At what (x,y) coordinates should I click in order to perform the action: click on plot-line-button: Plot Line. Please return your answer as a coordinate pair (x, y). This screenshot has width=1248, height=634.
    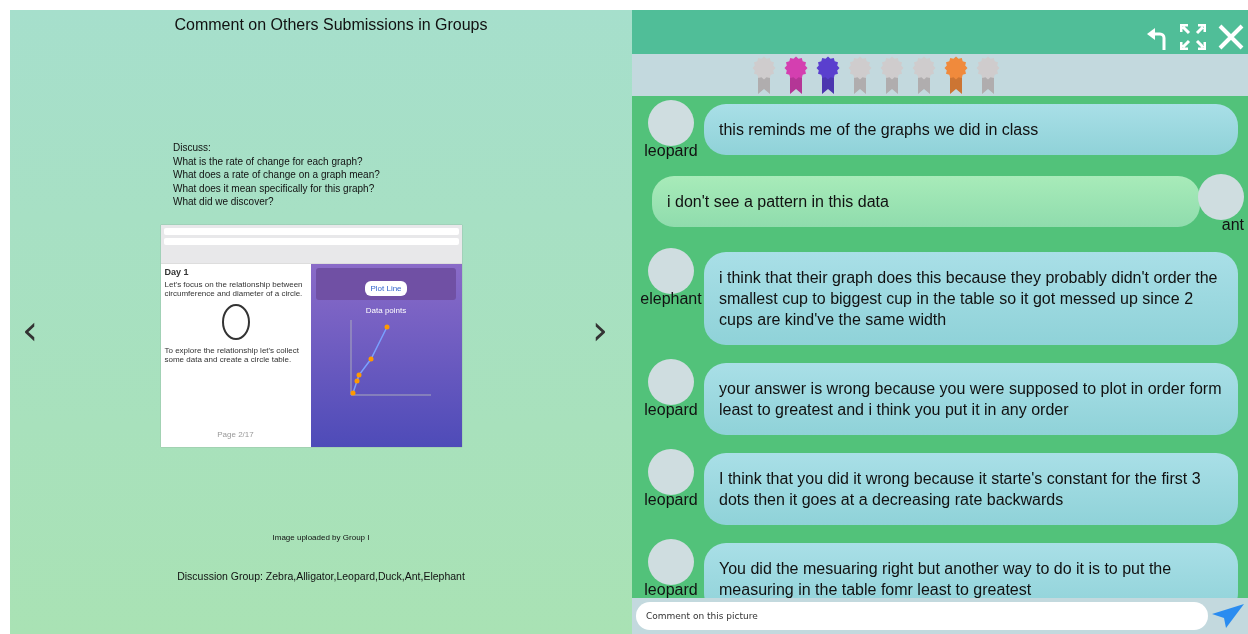
    Looking at the image, I should click on (386, 288).